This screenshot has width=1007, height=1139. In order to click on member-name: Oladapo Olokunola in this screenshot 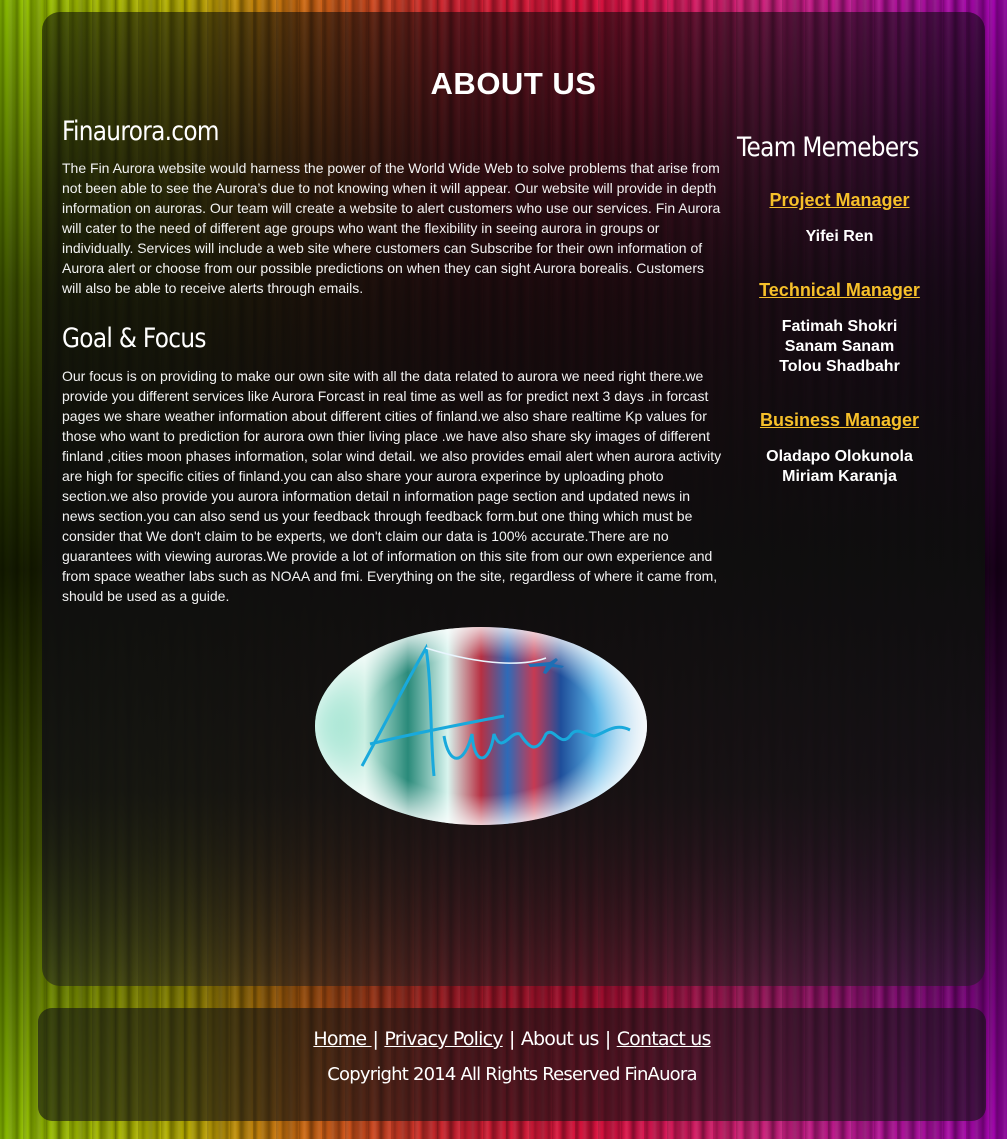, I will do `click(839, 456)`.